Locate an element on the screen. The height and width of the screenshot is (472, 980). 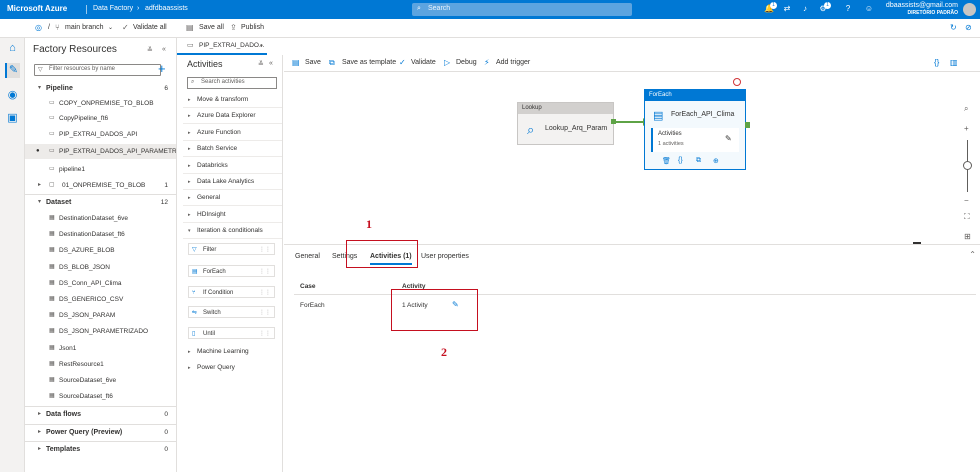
zoom-in-icon: + is located at coordinates (966, 128).